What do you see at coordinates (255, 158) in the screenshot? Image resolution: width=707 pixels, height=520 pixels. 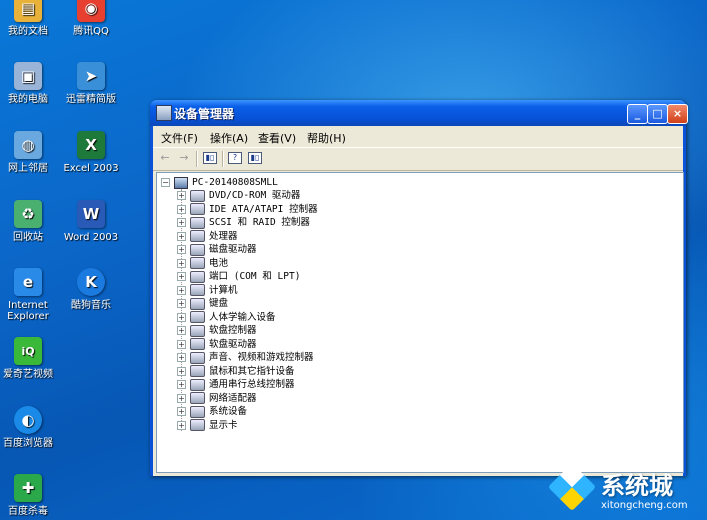 I see `help-pane-icon: ▮▯` at bounding box center [255, 158].